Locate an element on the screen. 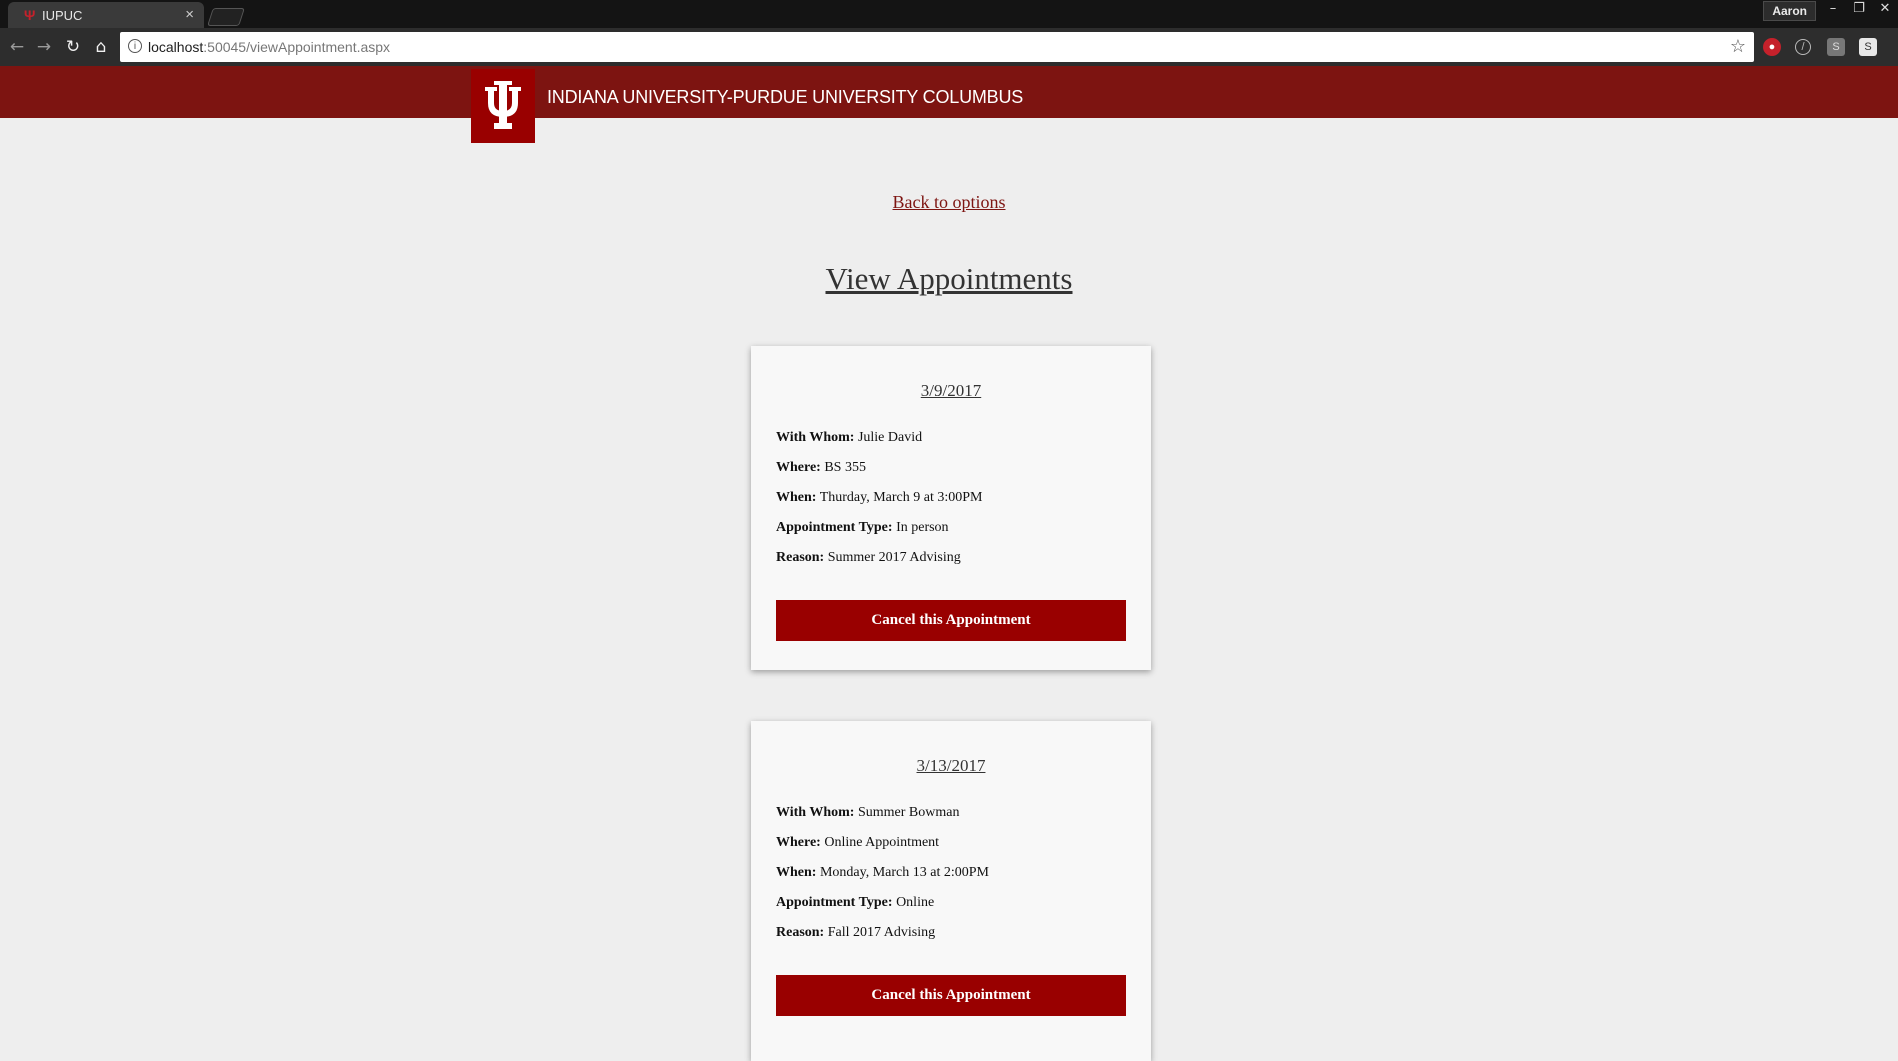  minimize-icon: – is located at coordinates (1833, 10).